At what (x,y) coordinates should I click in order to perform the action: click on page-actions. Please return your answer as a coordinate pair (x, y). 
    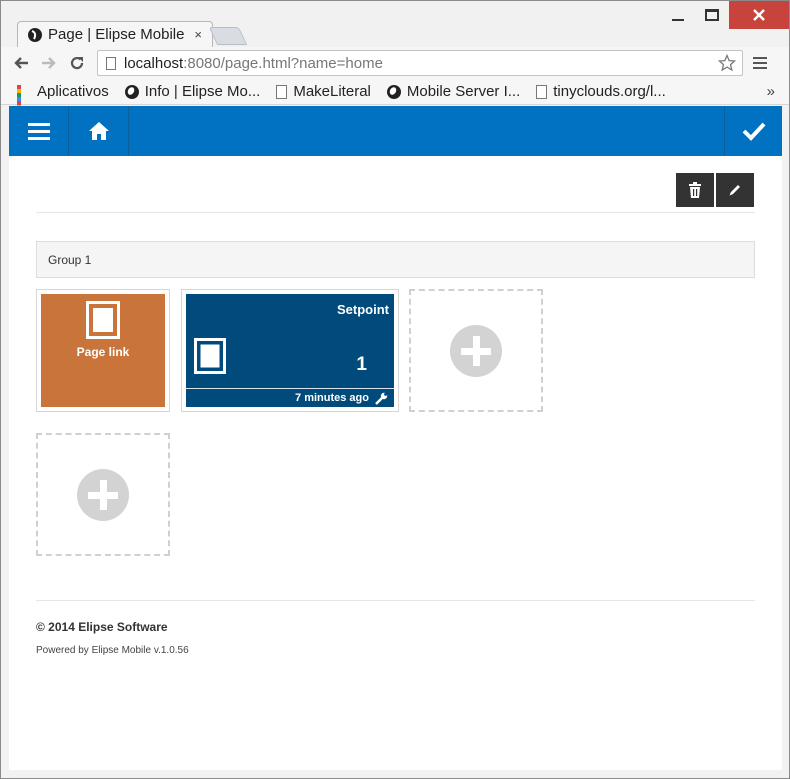
    Looking at the image, I should click on (715, 190).